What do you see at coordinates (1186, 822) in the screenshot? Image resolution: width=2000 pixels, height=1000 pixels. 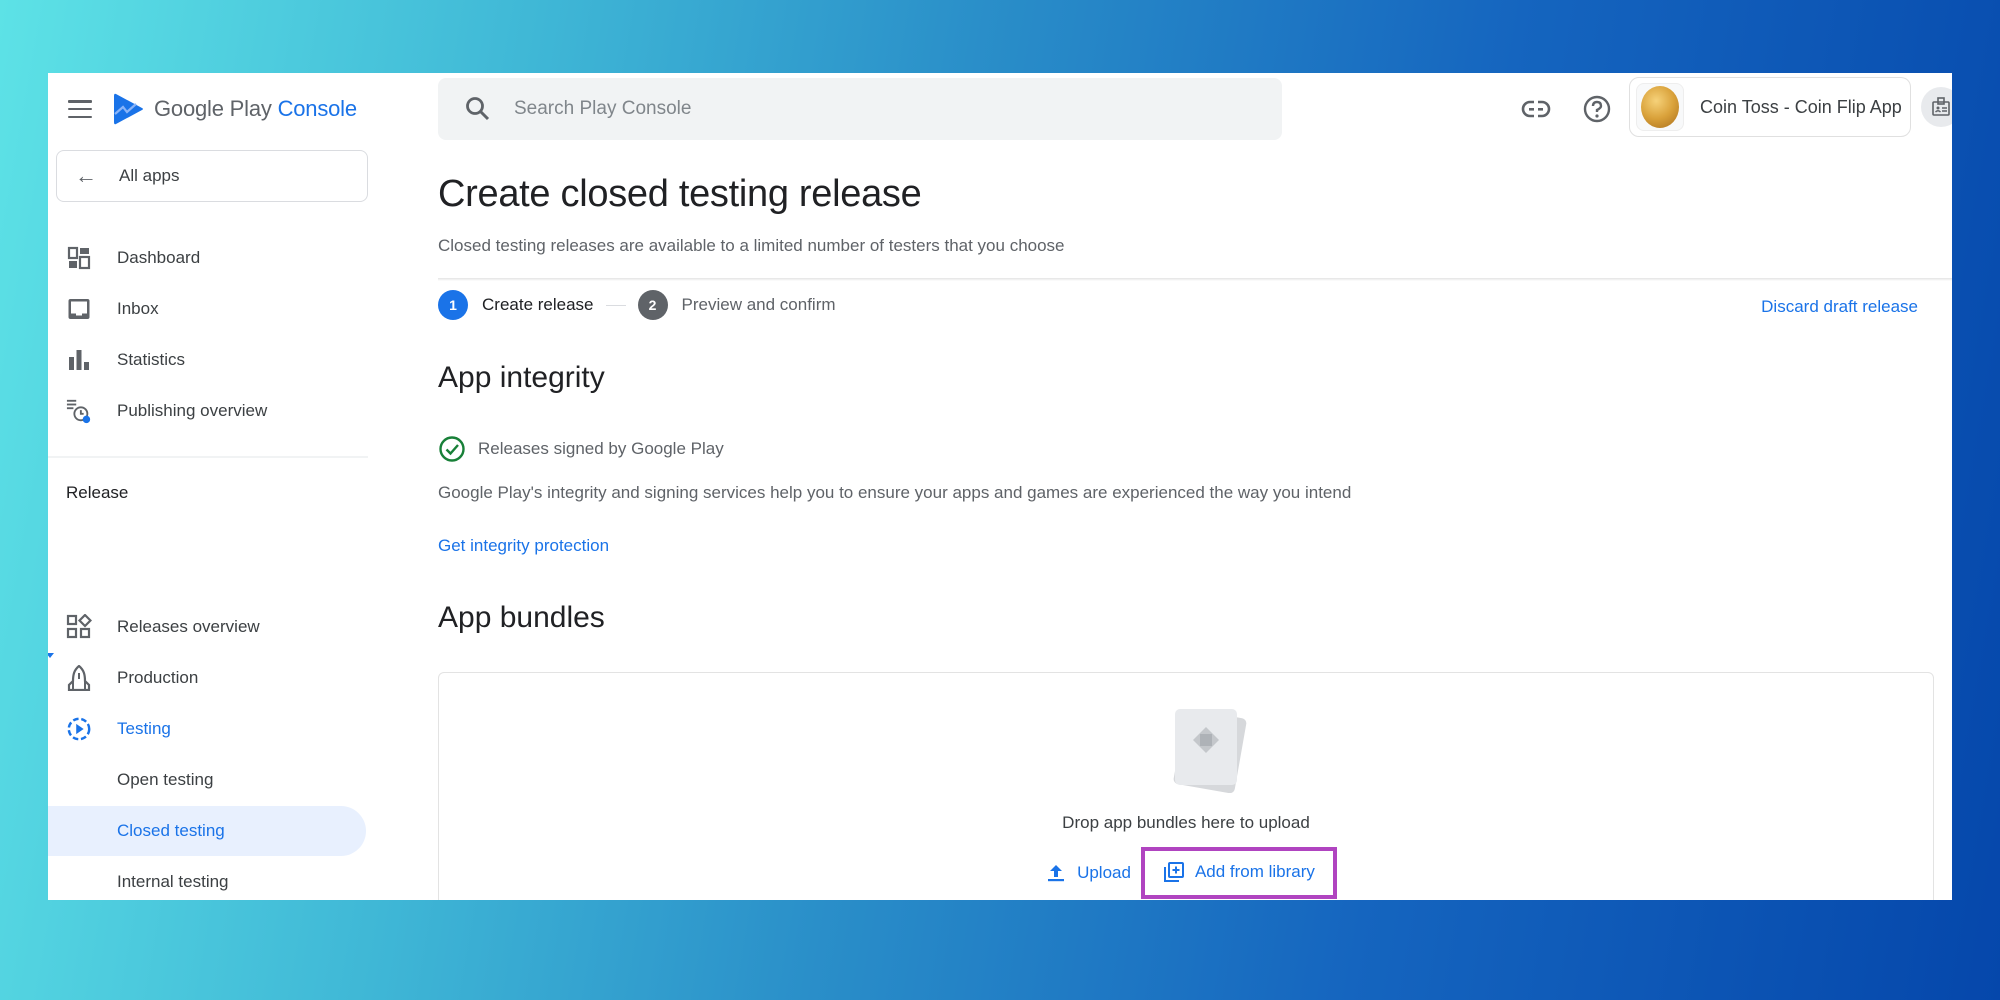 I see `drop-instructions: Drop app bundles here to upload` at bounding box center [1186, 822].